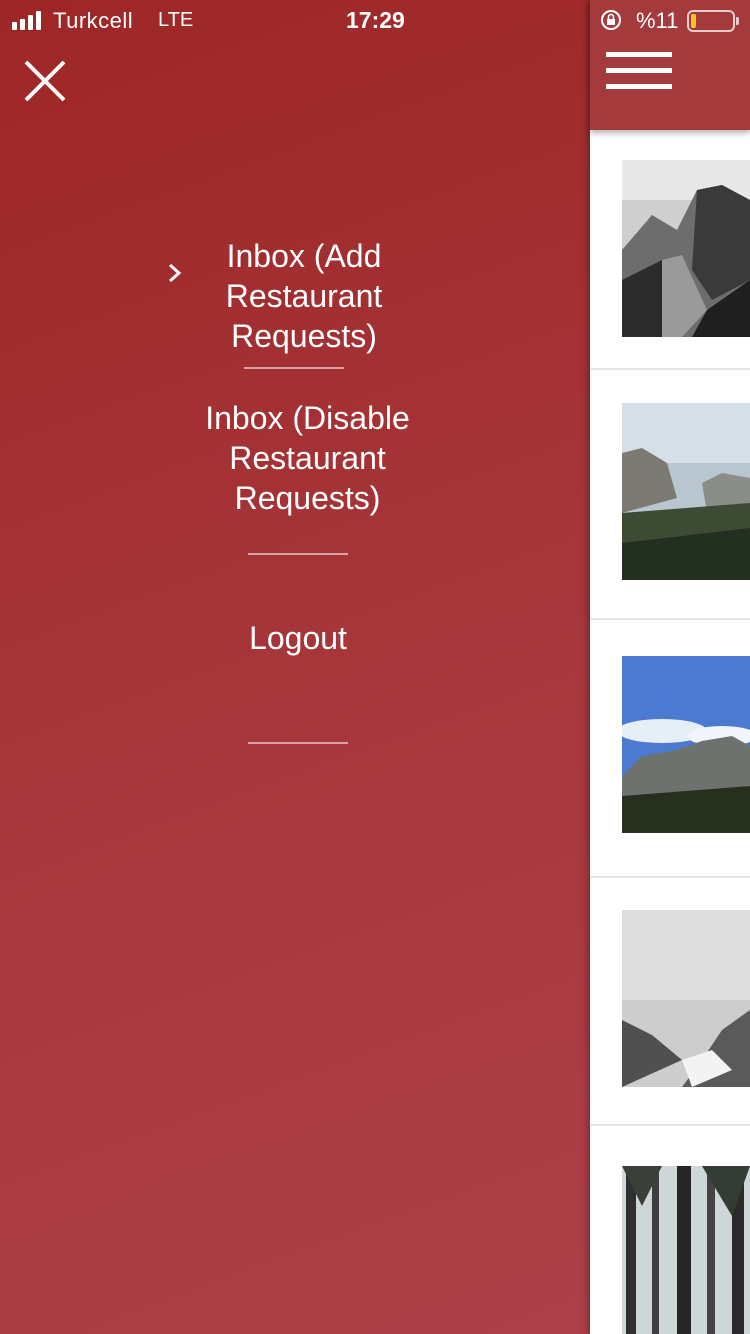 The image size is (750, 1334). I want to click on mountain-photo-bw, so click(686, 248).